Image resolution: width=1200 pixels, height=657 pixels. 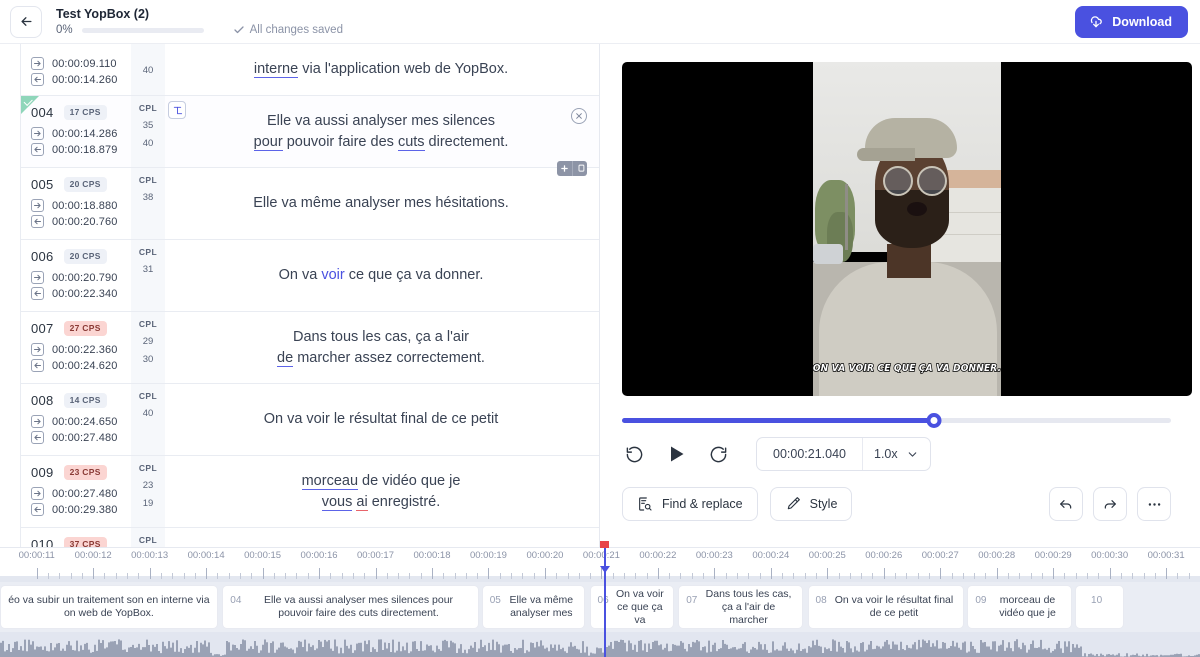 I want to click on row-start-time: 00:00:09.110, so click(x=81, y=63).